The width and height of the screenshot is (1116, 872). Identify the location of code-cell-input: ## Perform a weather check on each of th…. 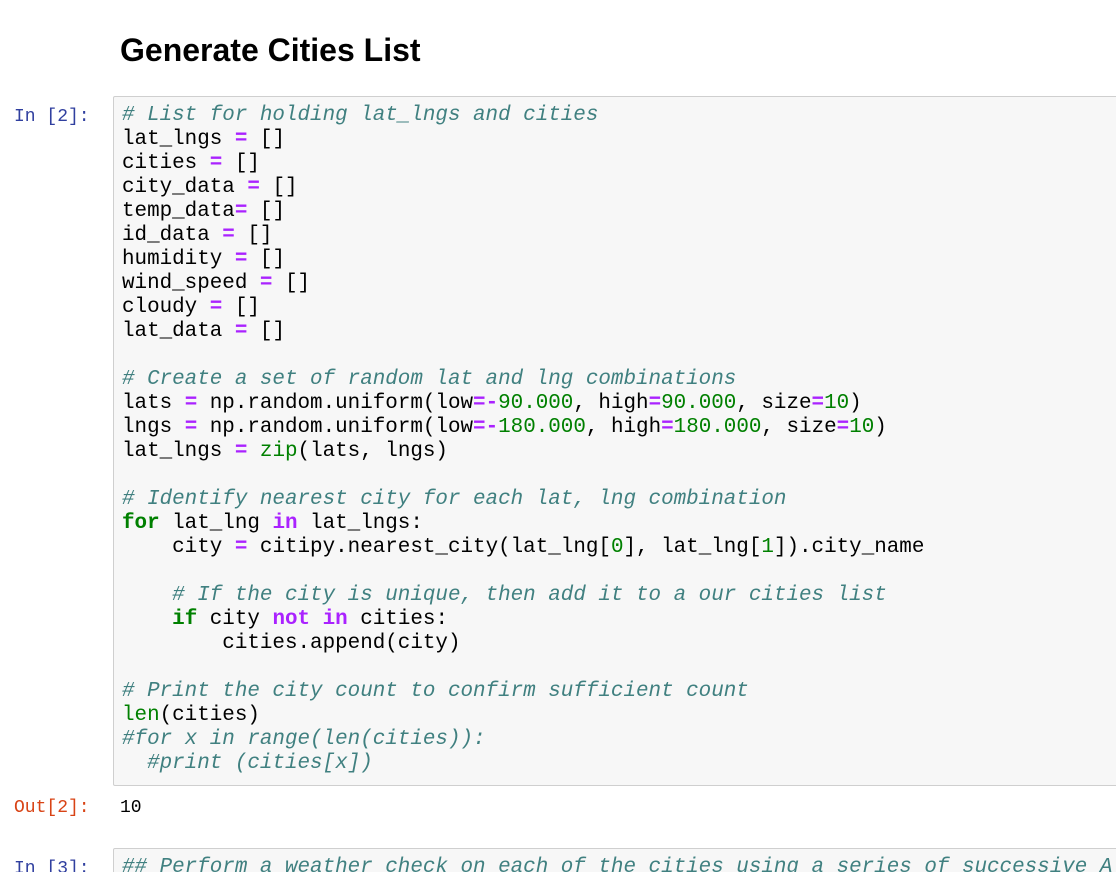
(614, 860).